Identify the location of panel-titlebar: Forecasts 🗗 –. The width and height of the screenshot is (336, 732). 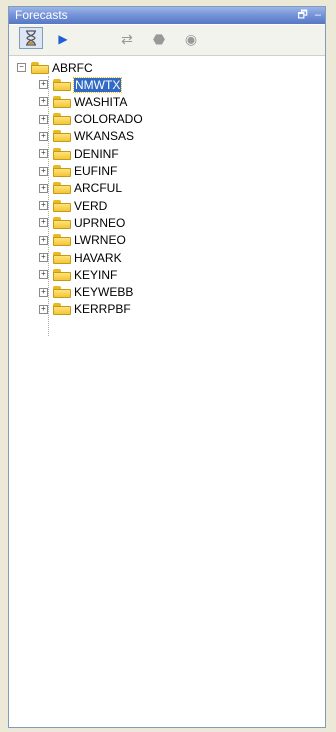
(167, 15).